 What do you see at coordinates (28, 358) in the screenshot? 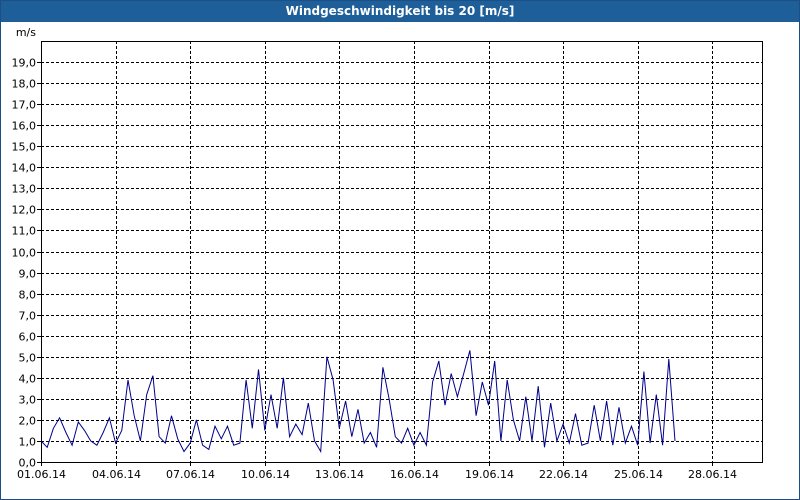
I see `y-tick-label: 5,0` at bounding box center [28, 358].